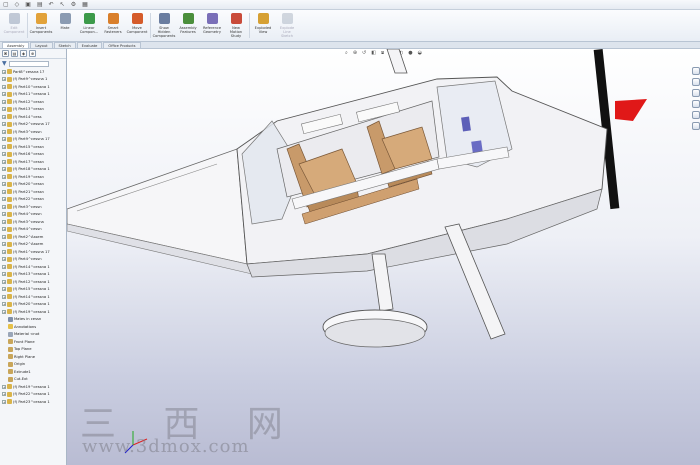  What do you see at coordinates (34, 200) in the screenshot?
I see `tree-item: + (f) Part22^cessn` at bounding box center [34, 200].